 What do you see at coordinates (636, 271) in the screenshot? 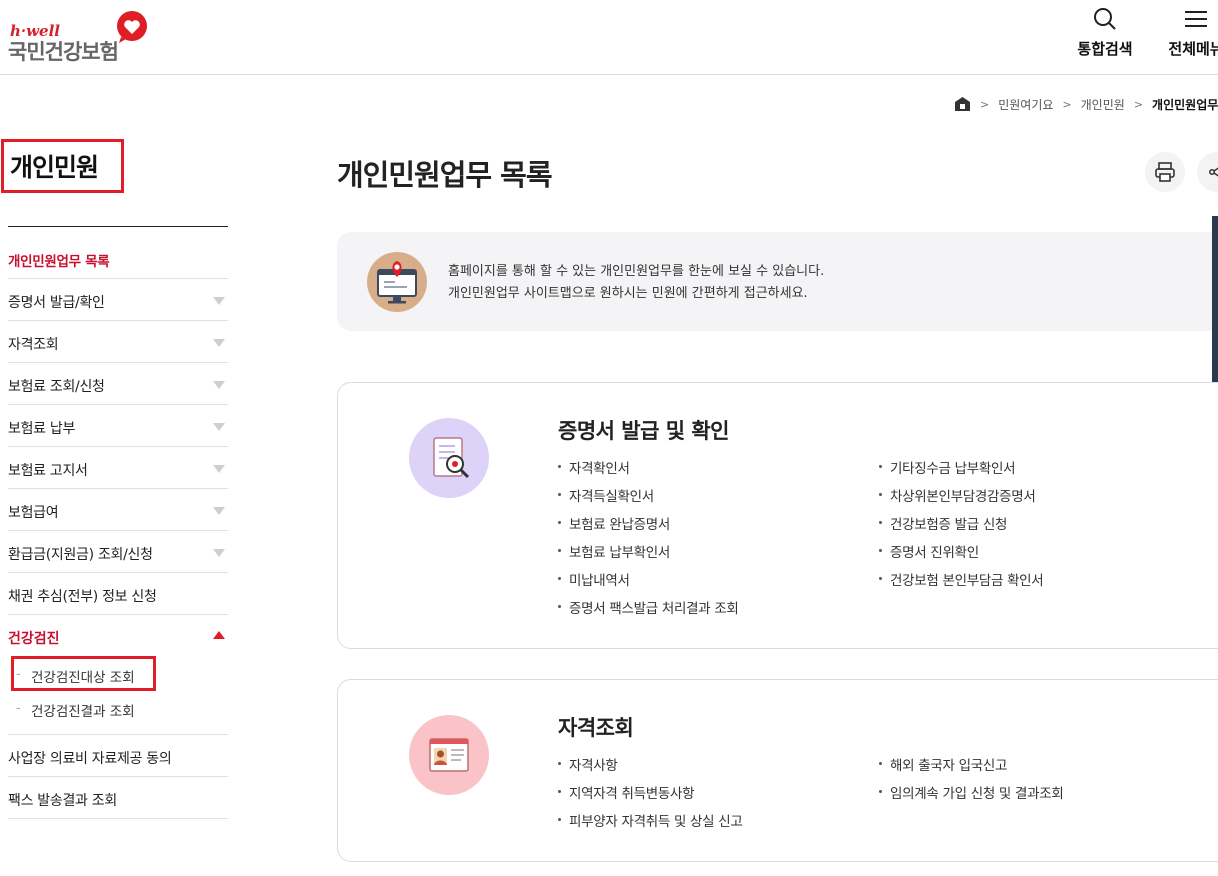
I see `intro-line: 홈페이지를 통해 할 수 있는 개인민원업무를 한눈에 보실 수 있습니다.` at bounding box center [636, 271].